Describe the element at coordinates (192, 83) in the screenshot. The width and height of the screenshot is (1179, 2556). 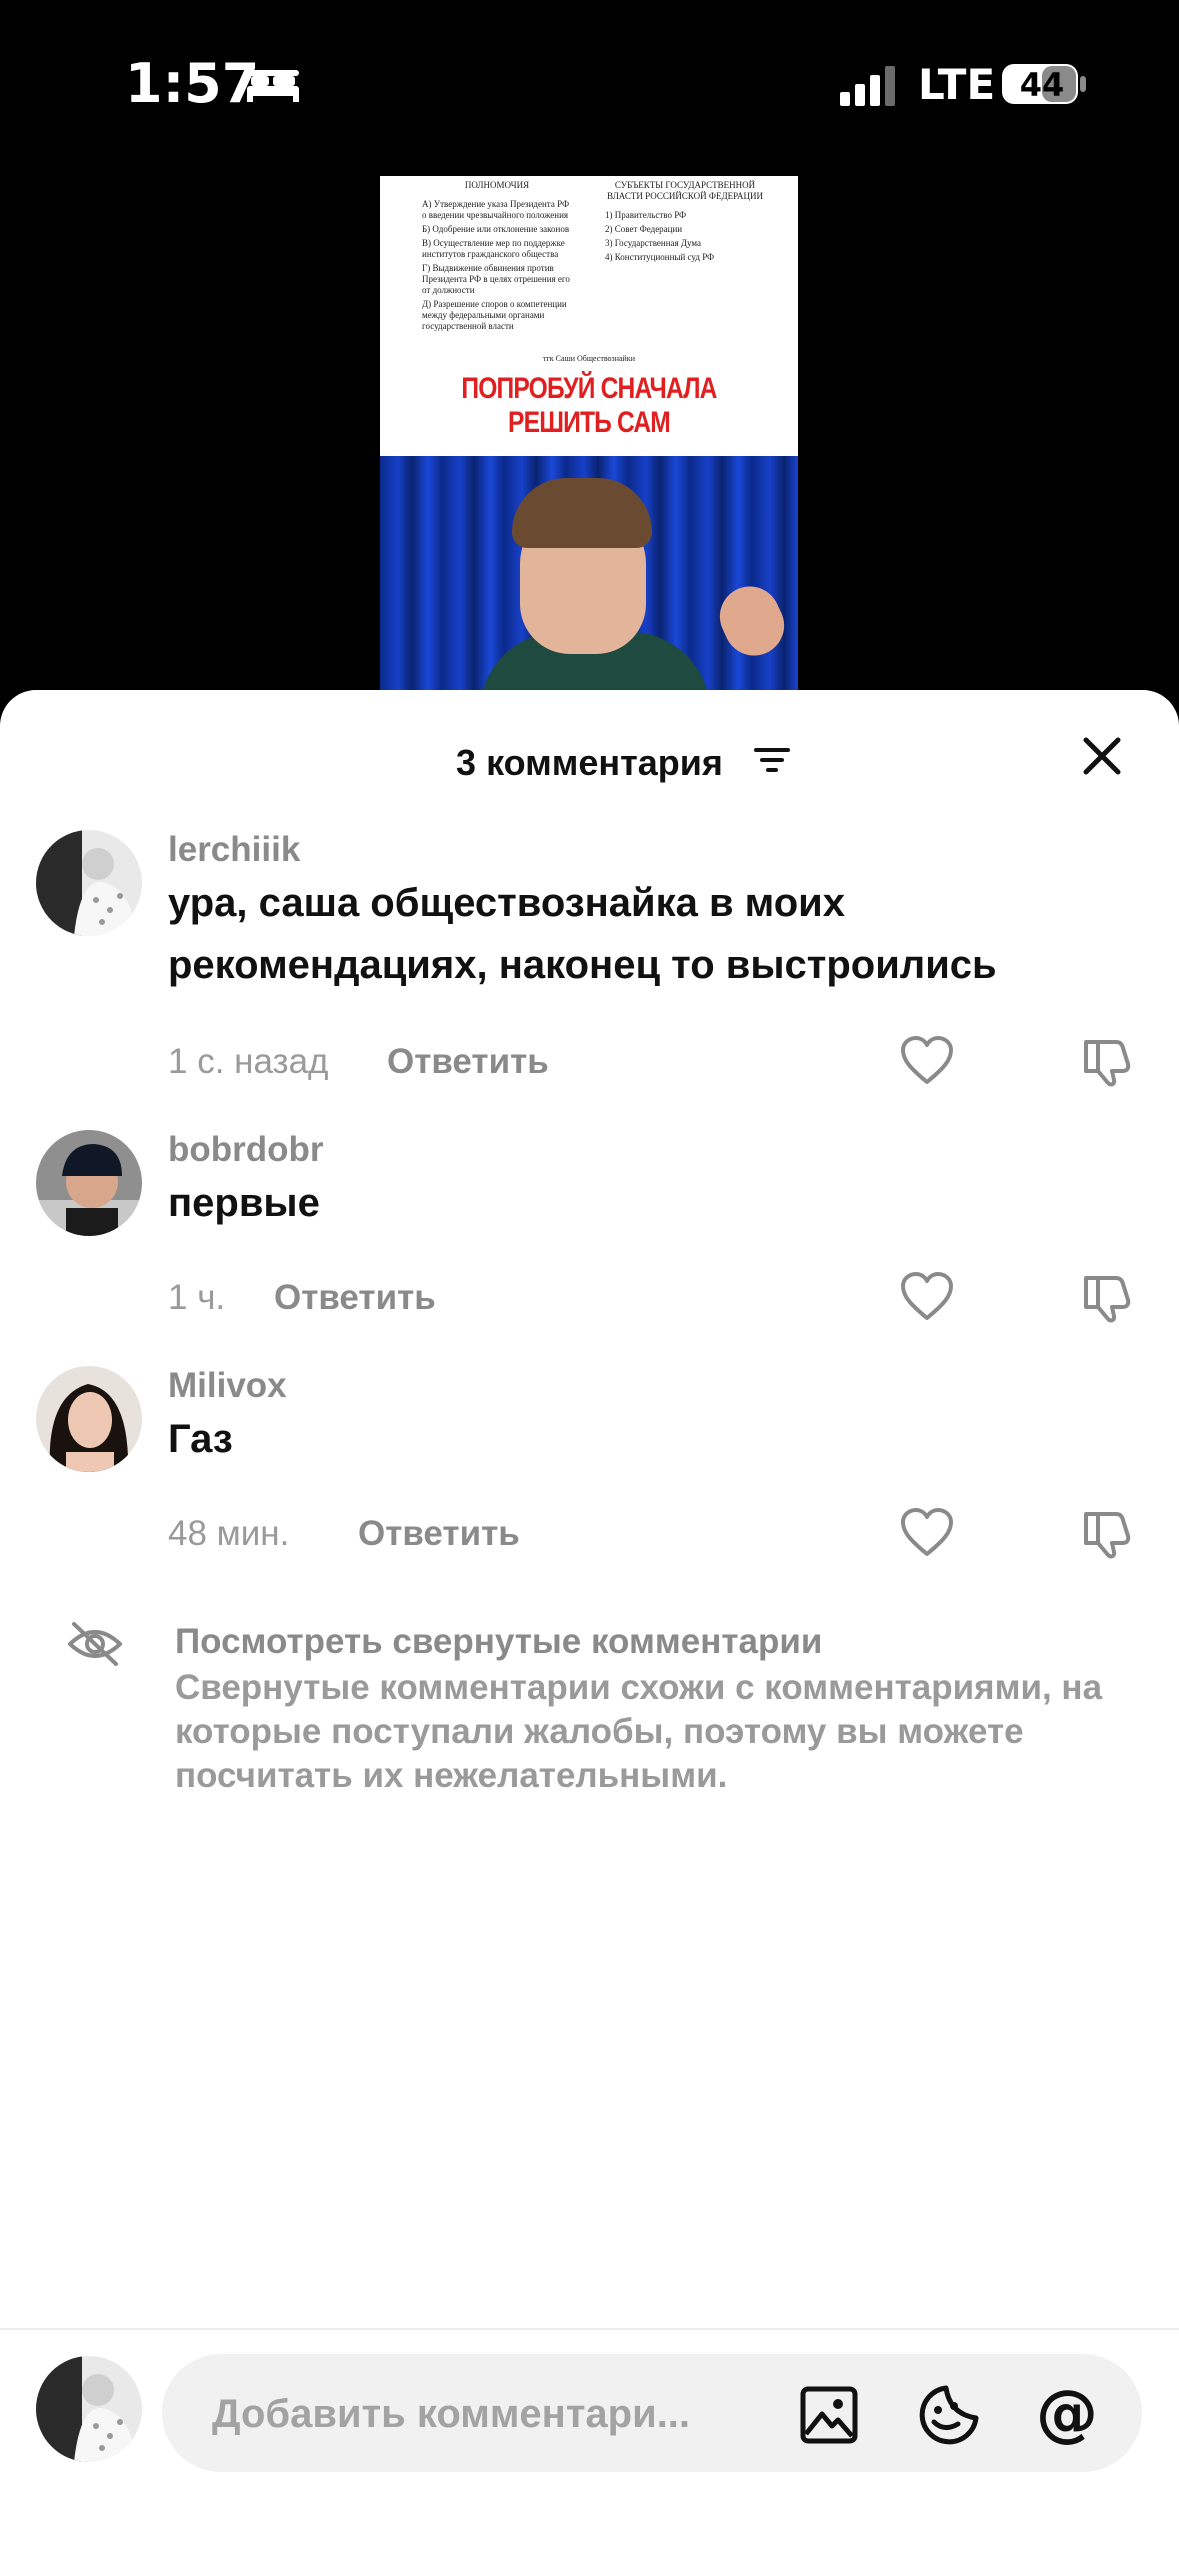
I see `status-time: 1:57` at that location.